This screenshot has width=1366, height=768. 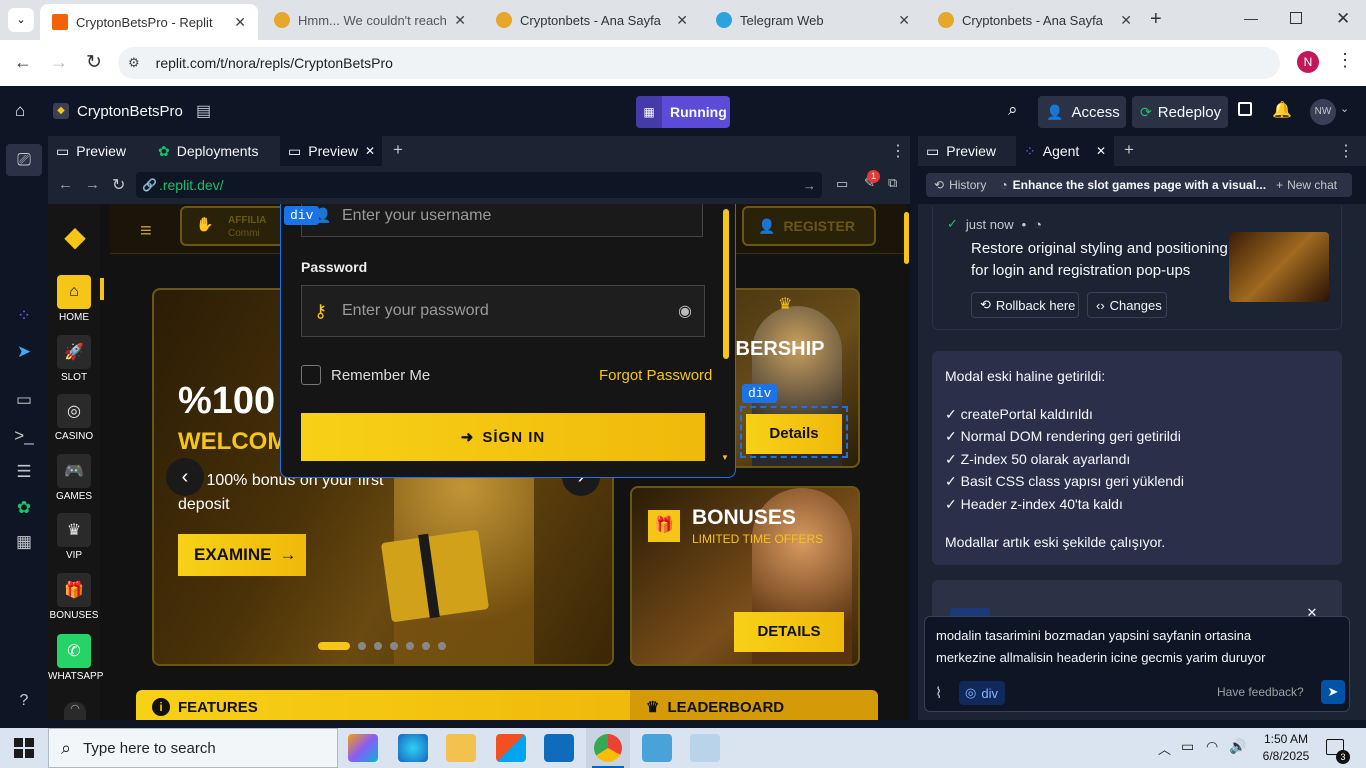 What do you see at coordinates (24, 508) in the screenshot?
I see `deployments-icon: ✿` at bounding box center [24, 508].